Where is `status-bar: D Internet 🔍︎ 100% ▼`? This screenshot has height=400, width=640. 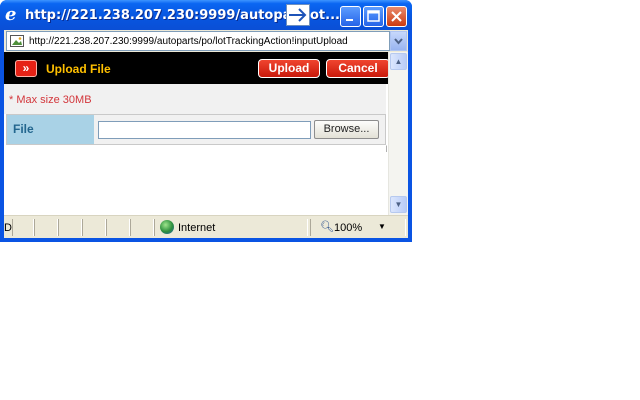 status-bar: D Internet 🔍︎ 100% ▼ is located at coordinates (206, 226).